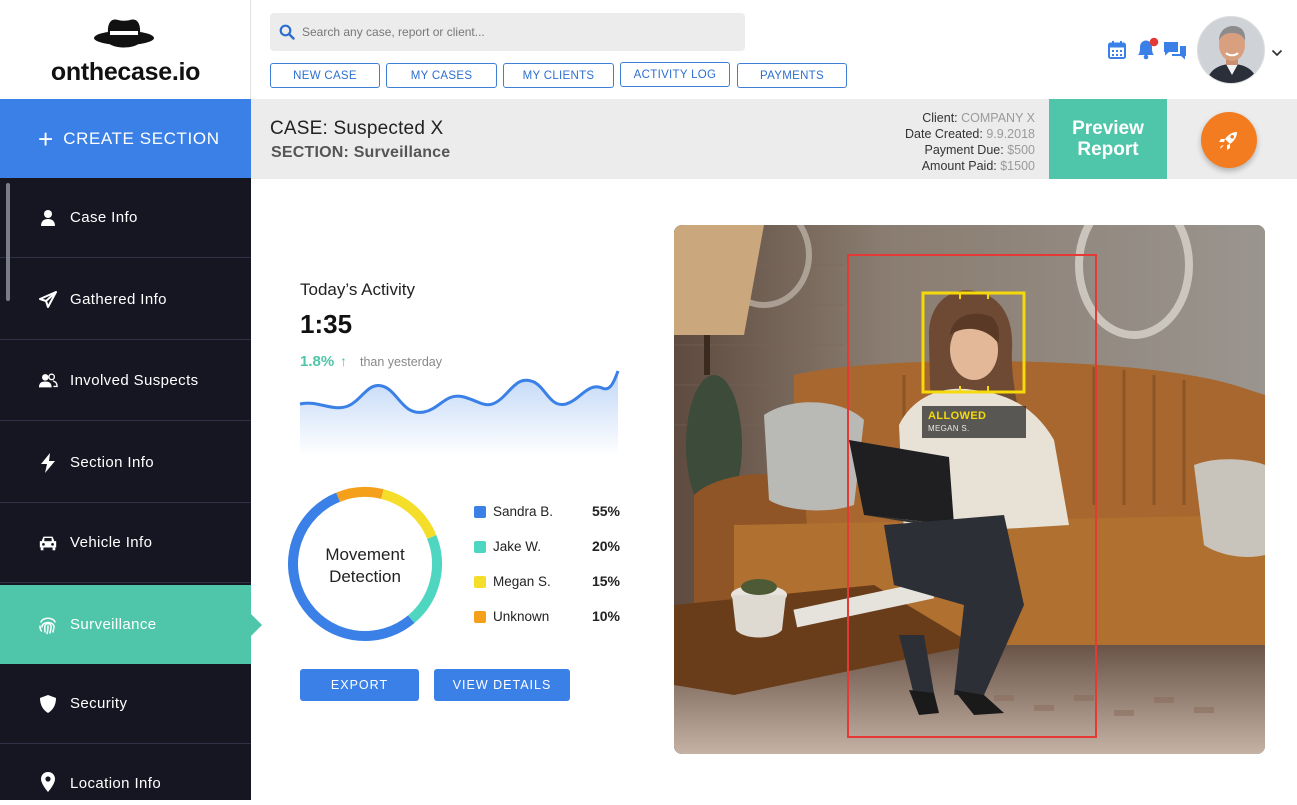 The image size is (1297, 805). Describe the element at coordinates (1147, 49) in the screenshot. I see `bell-icon` at that location.